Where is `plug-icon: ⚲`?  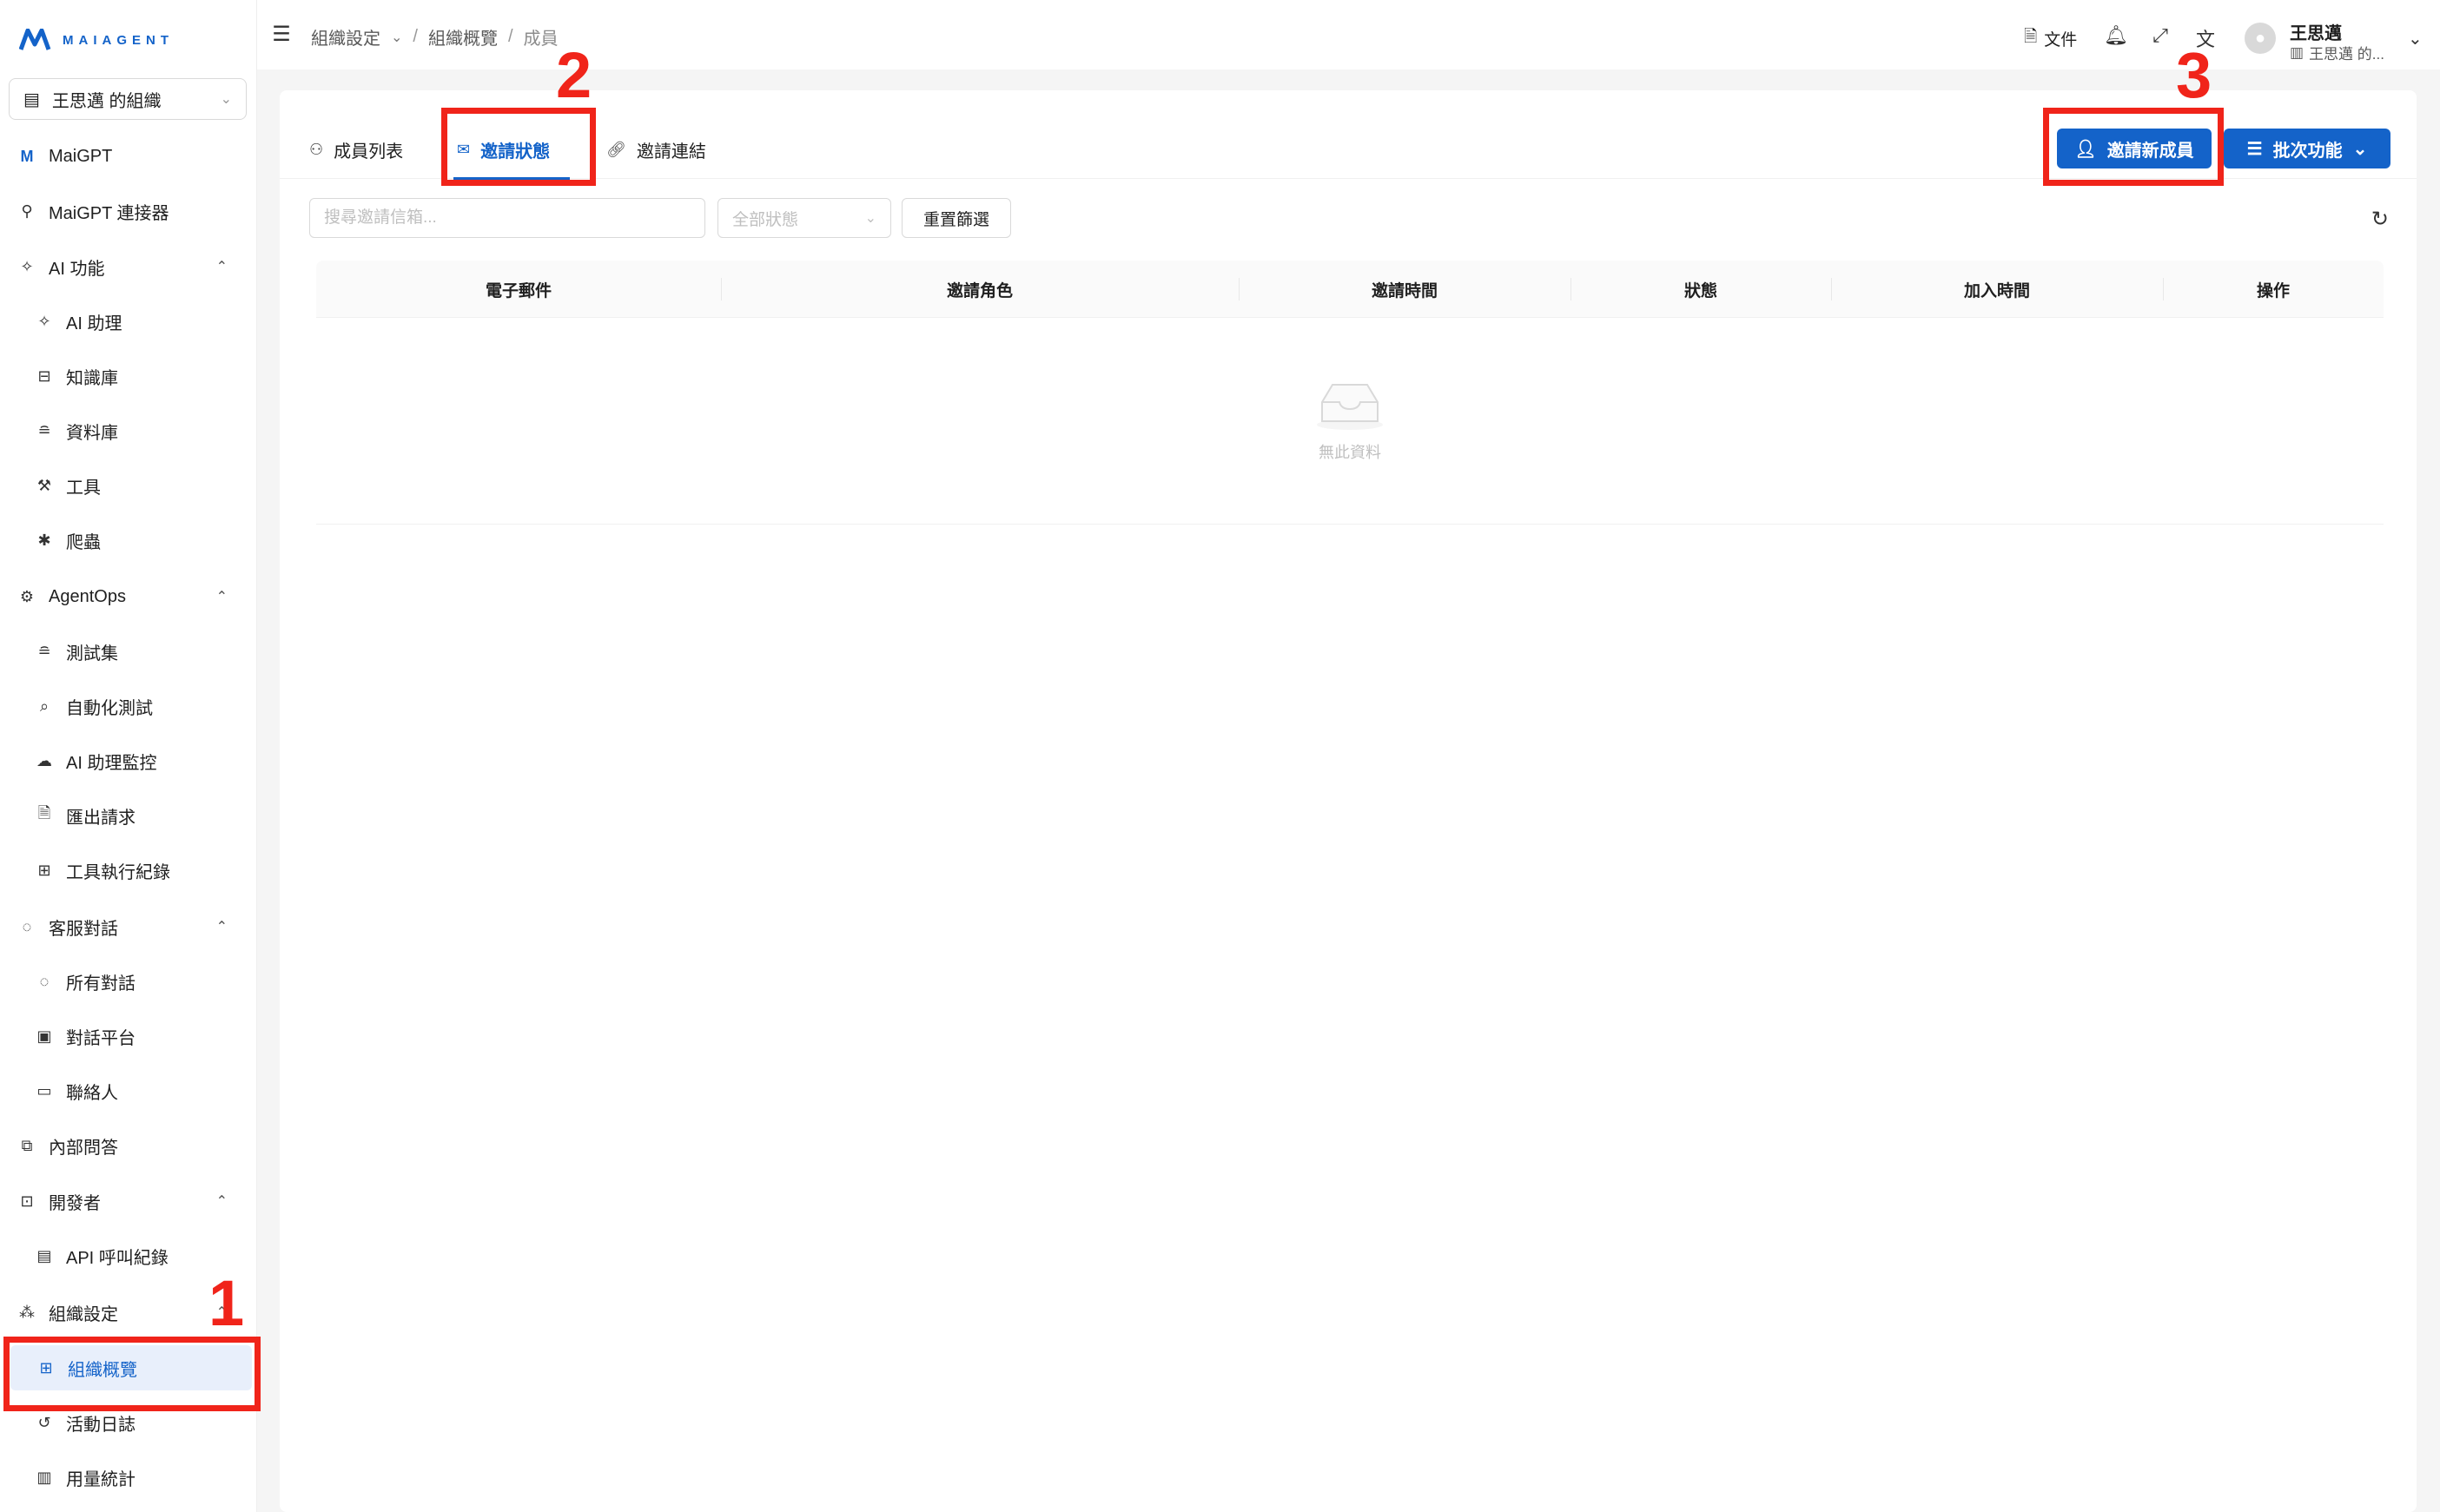
plug-icon: ⚲ is located at coordinates (27, 211).